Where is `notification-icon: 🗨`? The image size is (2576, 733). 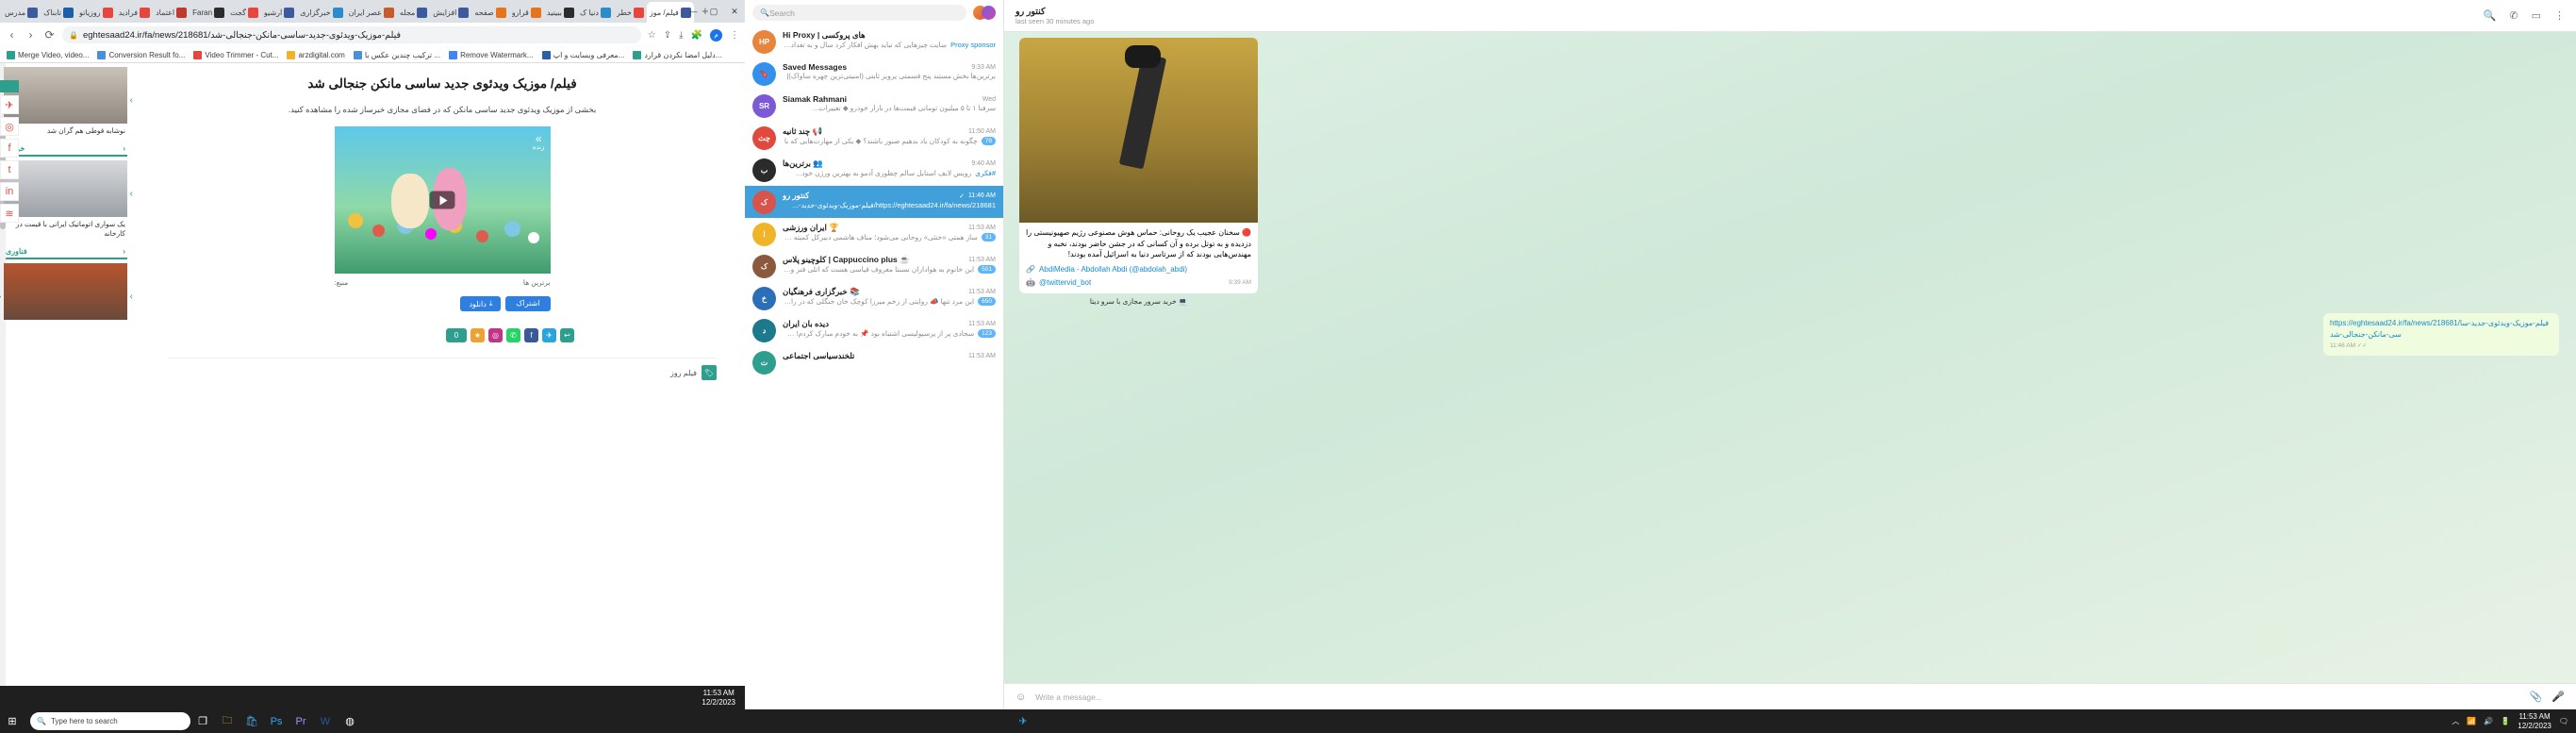 notification-icon: 🗨 is located at coordinates (2563, 721).